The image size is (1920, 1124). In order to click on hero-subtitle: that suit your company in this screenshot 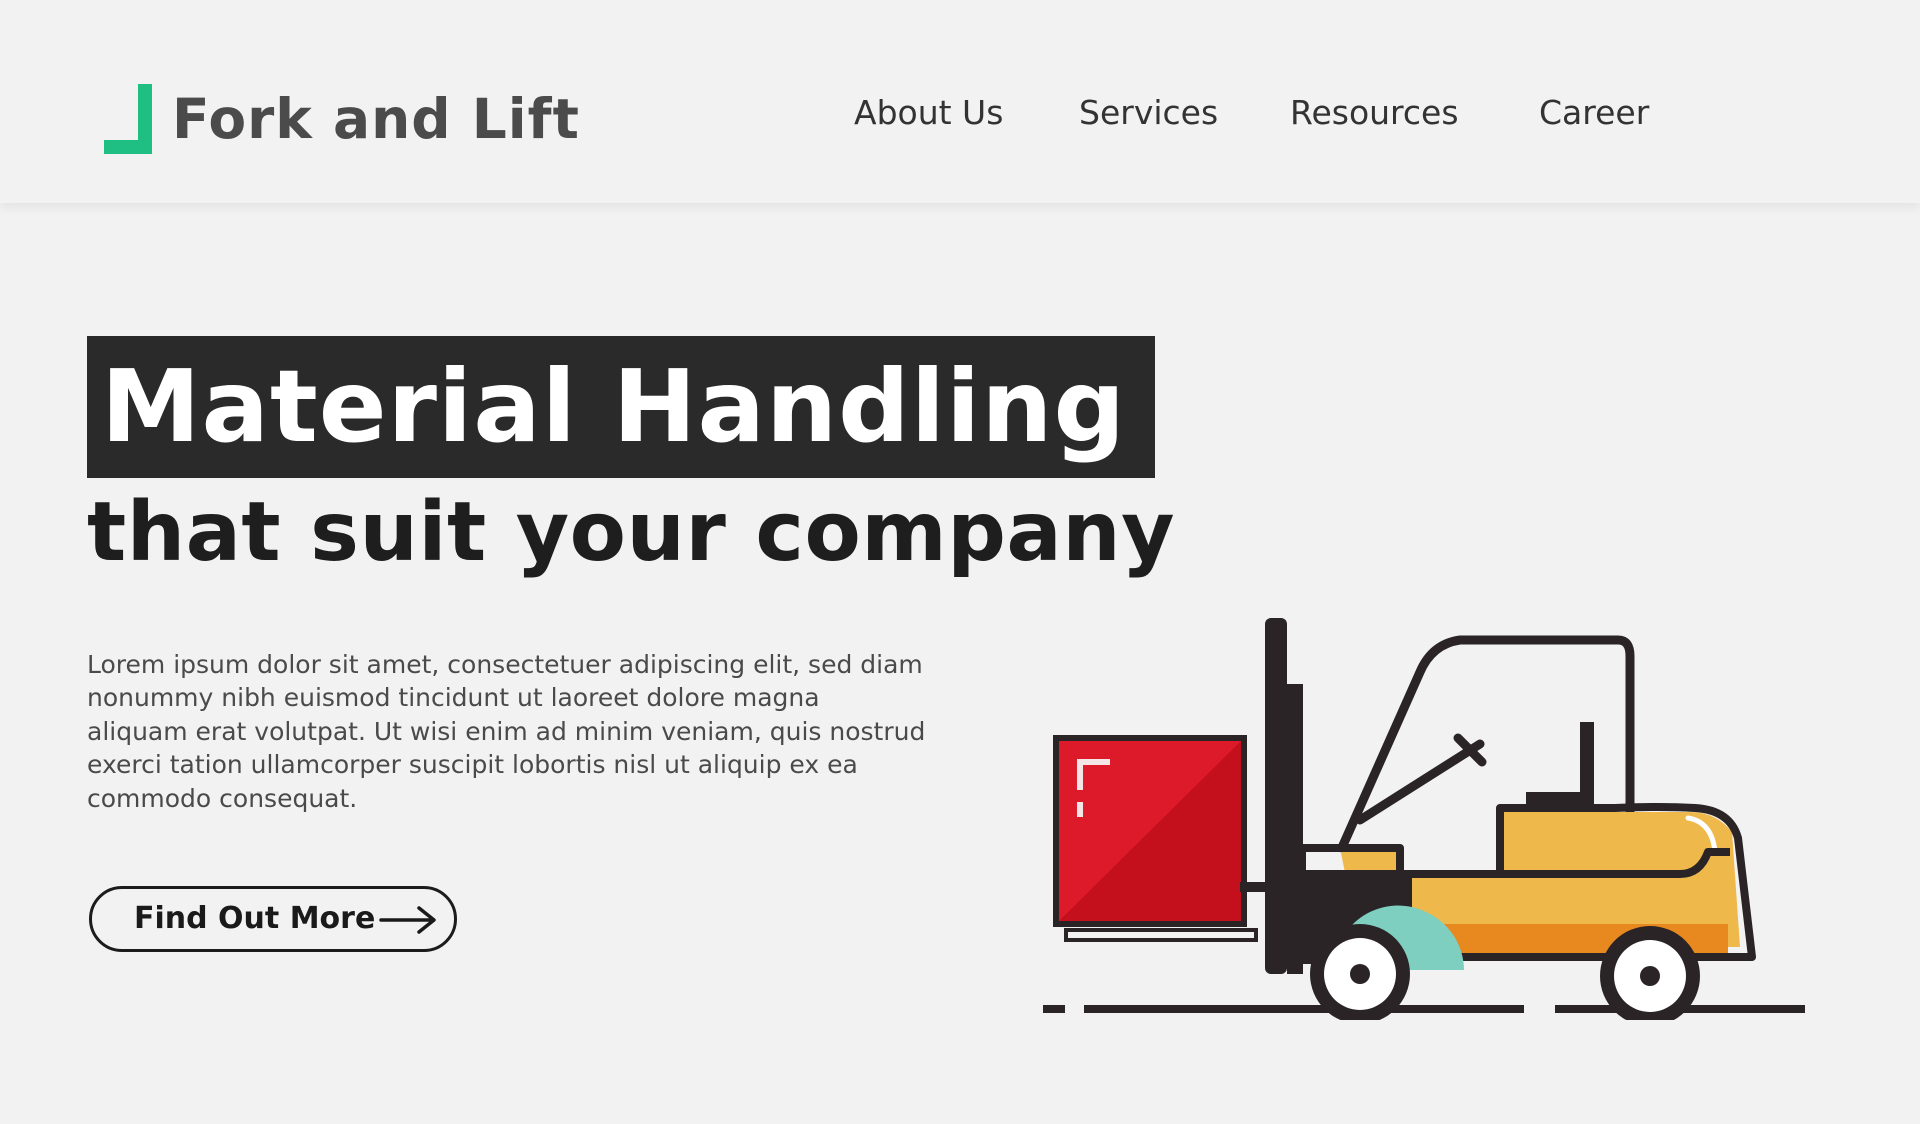, I will do `click(631, 532)`.